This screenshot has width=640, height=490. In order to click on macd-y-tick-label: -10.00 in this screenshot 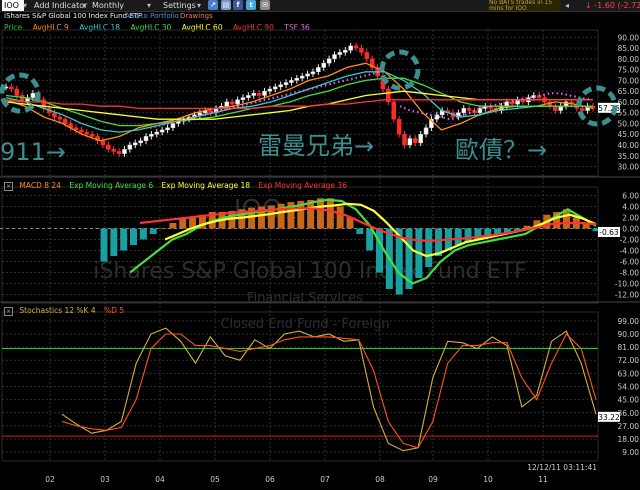, I will do `click(627, 284)`.